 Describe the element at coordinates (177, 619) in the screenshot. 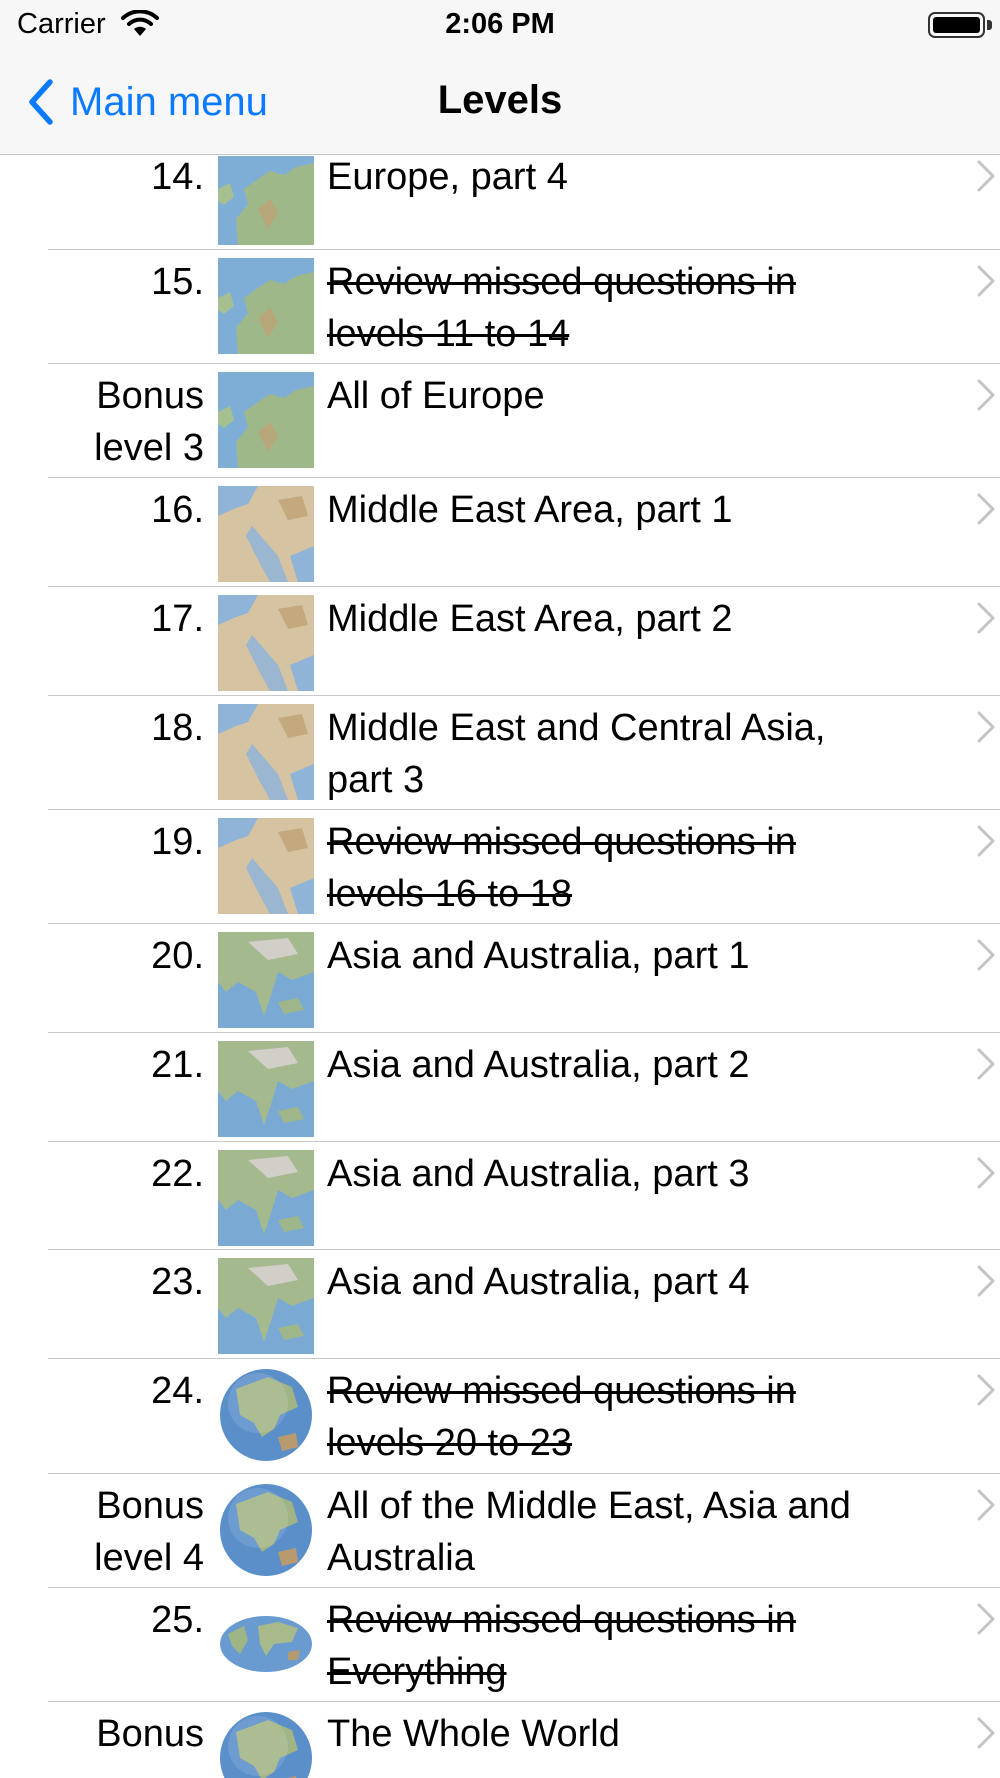

I see `level-number: 17.` at that location.